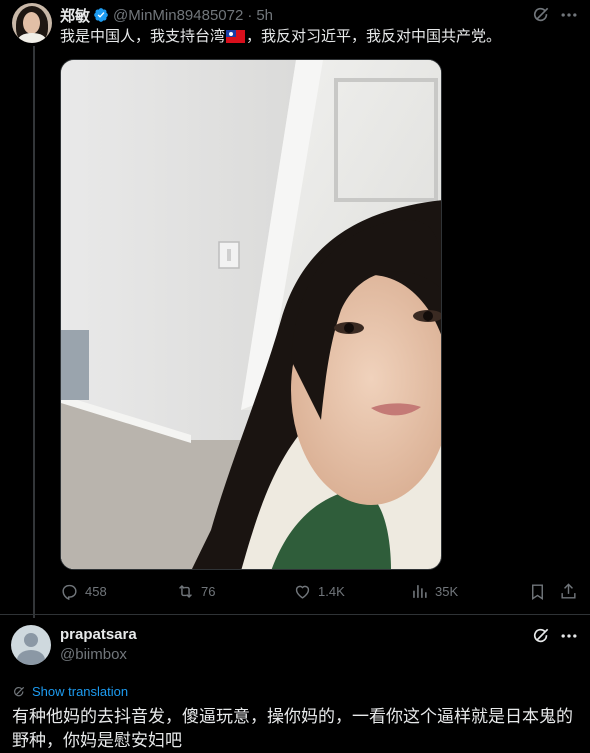 The width and height of the screenshot is (590, 753). I want to click on like-button: 1.4K, so click(319, 591).